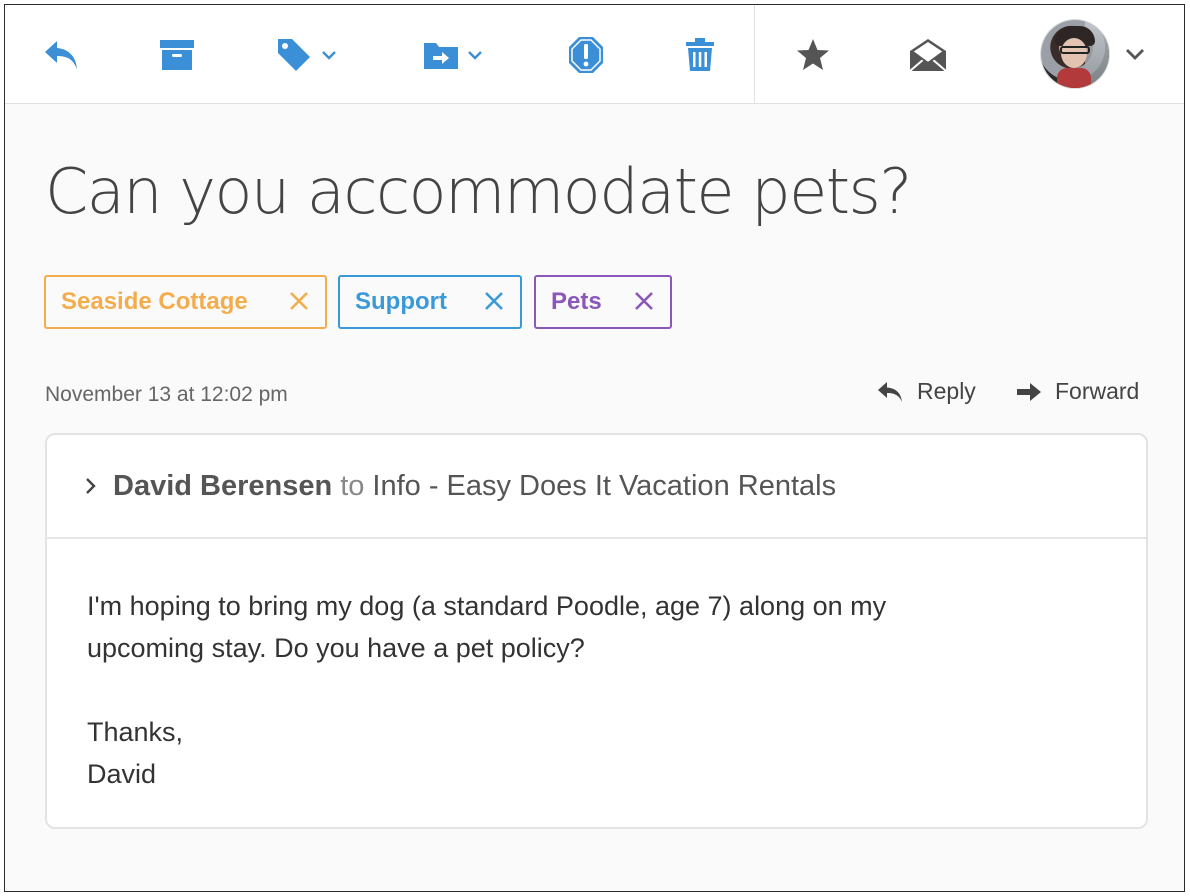  I want to click on tag-label: Seaside Cottage, so click(154, 301).